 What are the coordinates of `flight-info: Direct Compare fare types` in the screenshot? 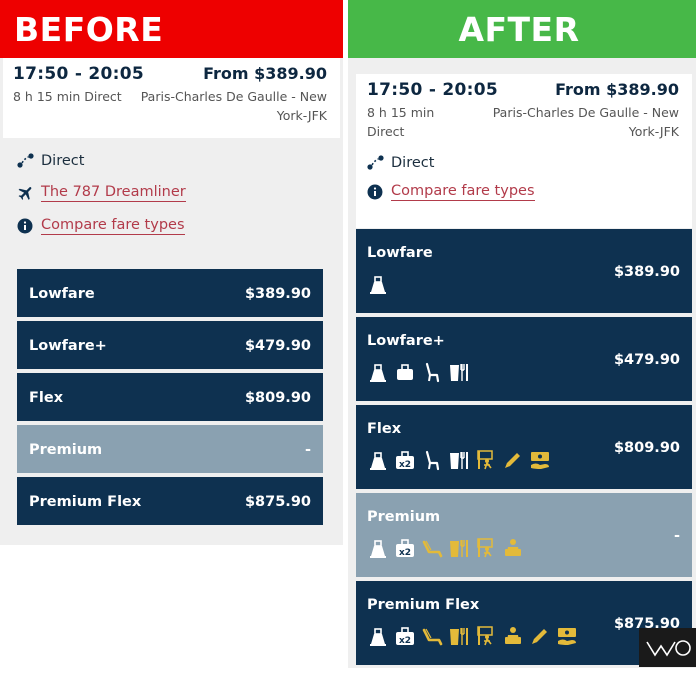 It's located at (523, 178).